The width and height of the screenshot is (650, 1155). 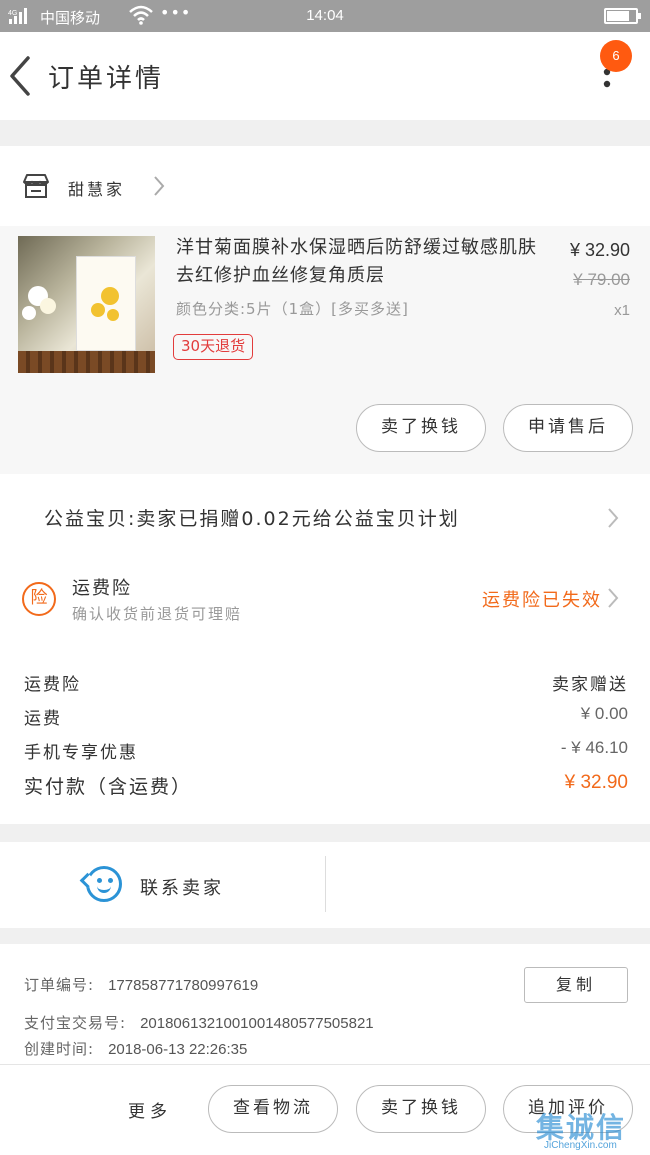 I want to click on nav-header: 订单详情 6, so click(x=325, y=76).